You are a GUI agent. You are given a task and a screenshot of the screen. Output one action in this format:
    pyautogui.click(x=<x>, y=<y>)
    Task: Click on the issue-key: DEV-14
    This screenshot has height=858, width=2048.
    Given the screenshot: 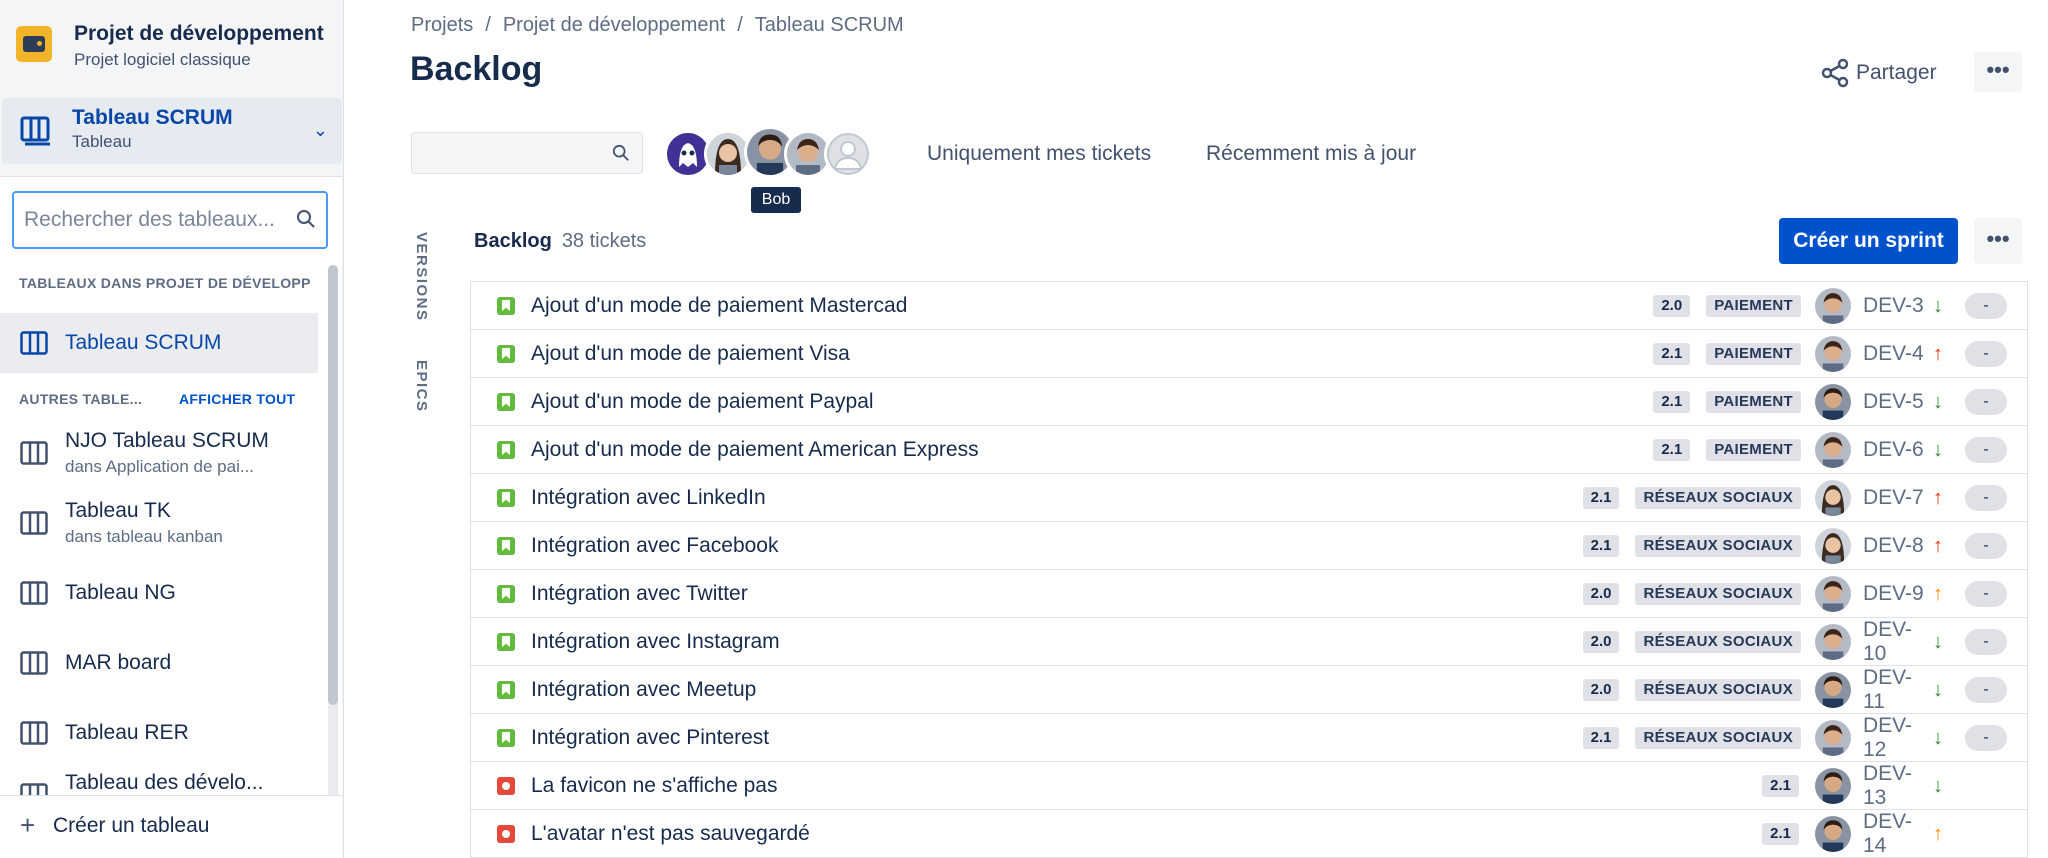 What is the action you would take?
    pyautogui.click(x=1894, y=834)
    